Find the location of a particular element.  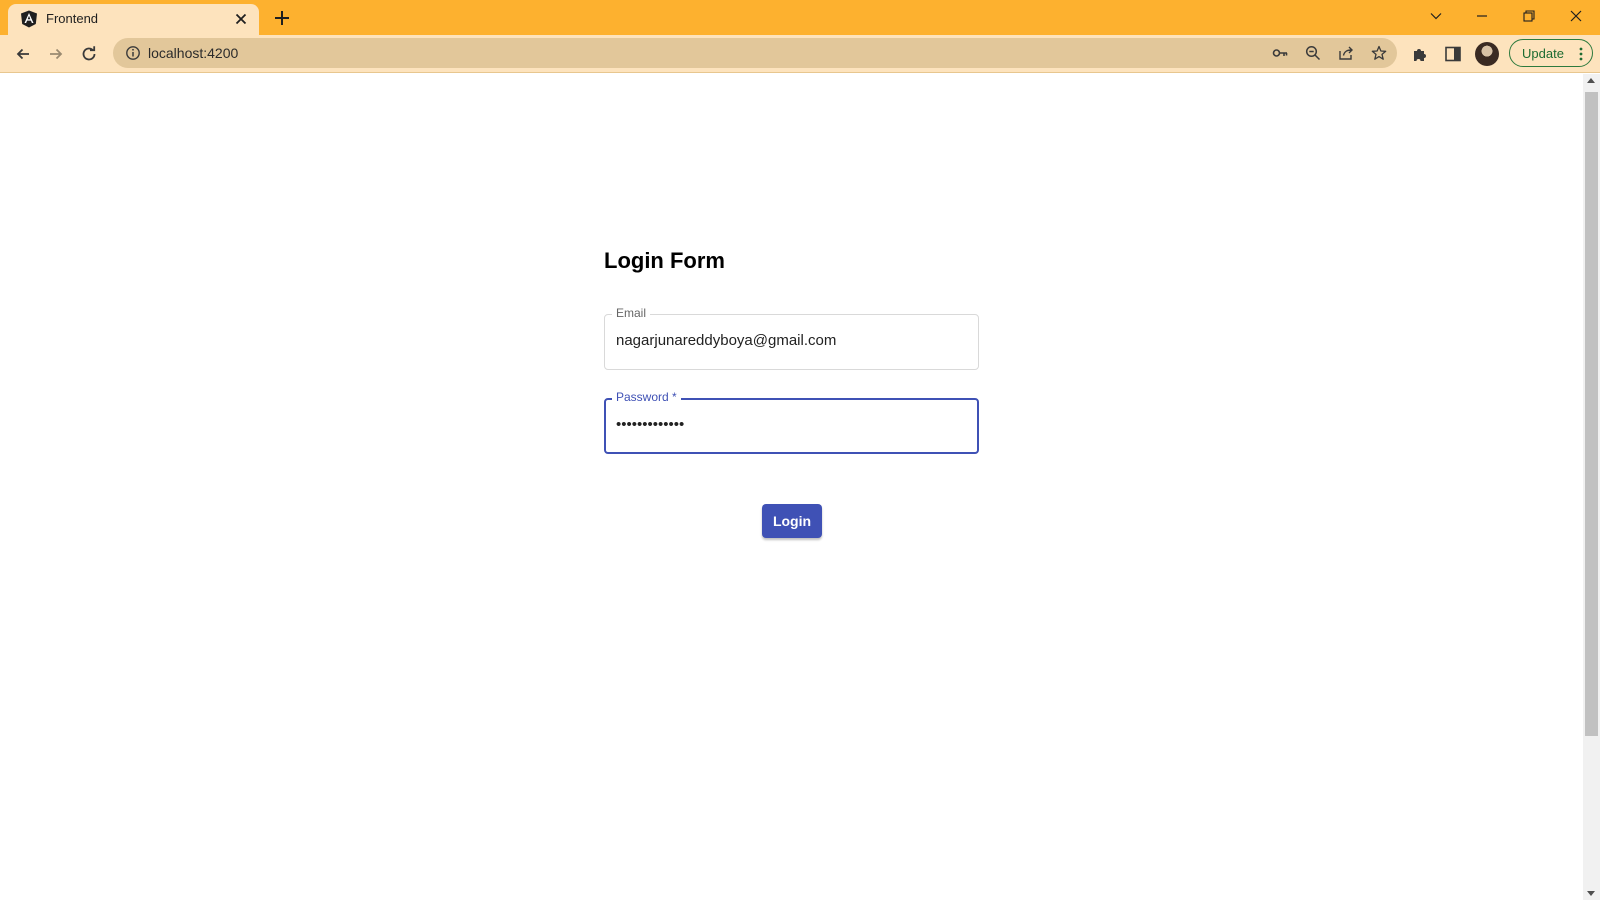

extensions-icon is located at coordinates (1420, 54).